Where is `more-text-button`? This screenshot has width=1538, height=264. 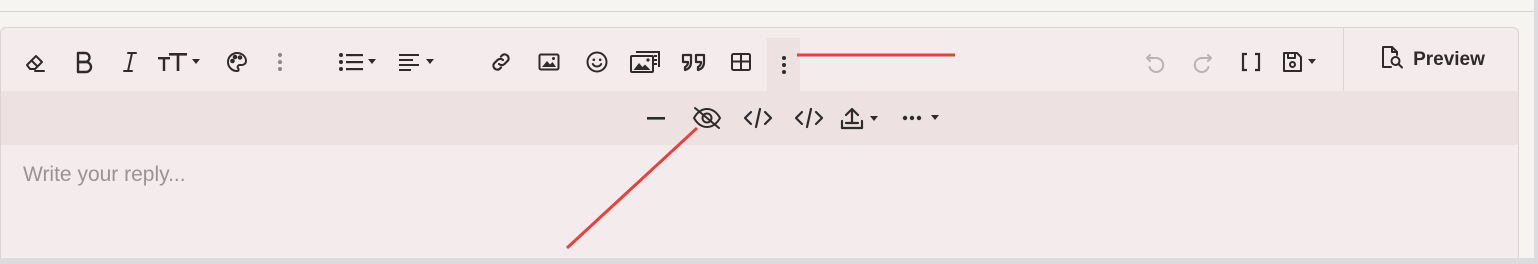 more-text-button is located at coordinates (280, 62).